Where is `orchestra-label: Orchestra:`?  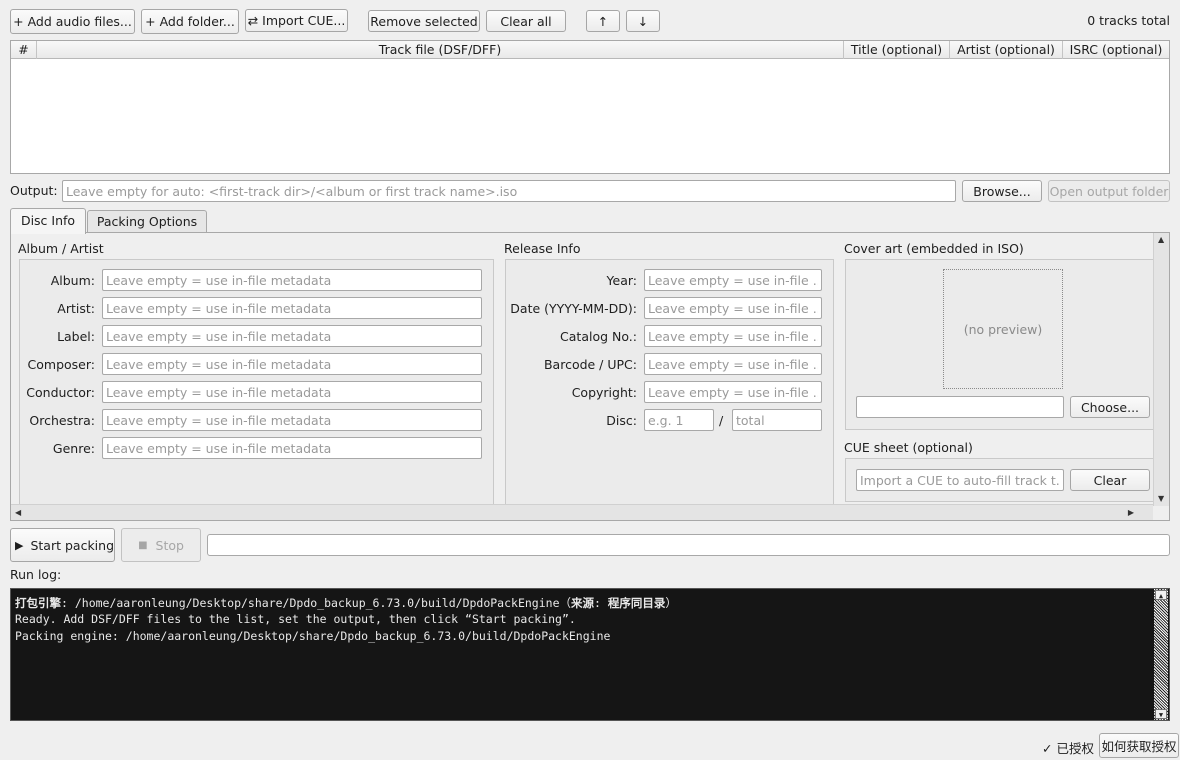 orchestra-label: Orchestra: is located at coordinates (62, 420).